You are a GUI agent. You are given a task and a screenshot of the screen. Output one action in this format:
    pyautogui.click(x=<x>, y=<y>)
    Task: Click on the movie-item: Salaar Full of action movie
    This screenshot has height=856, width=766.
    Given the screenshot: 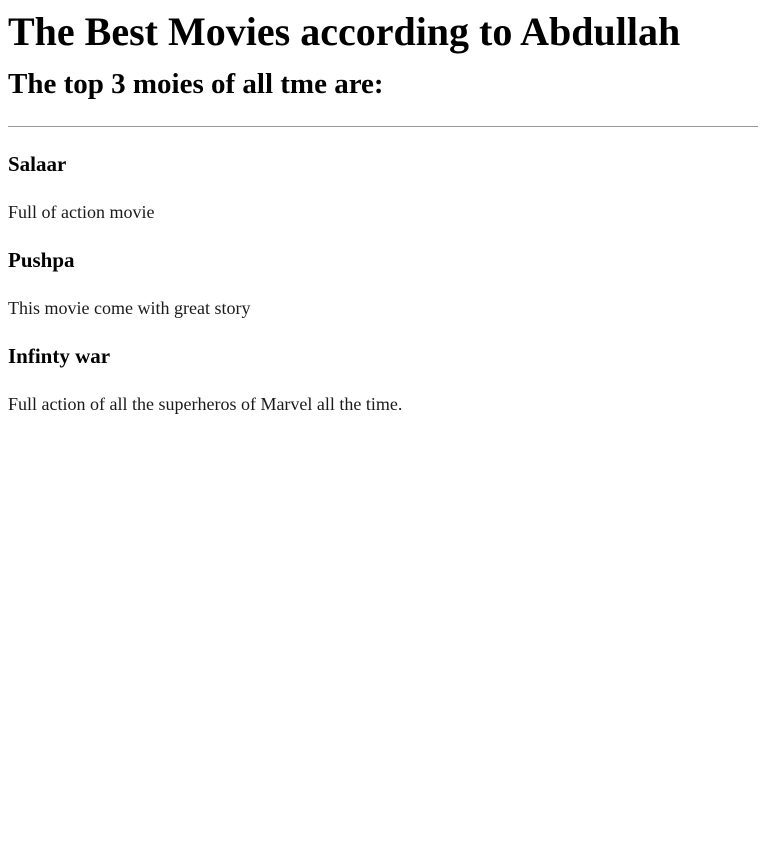 What is the action you would take?
    pyautogui.click(x=383, y=175)
    